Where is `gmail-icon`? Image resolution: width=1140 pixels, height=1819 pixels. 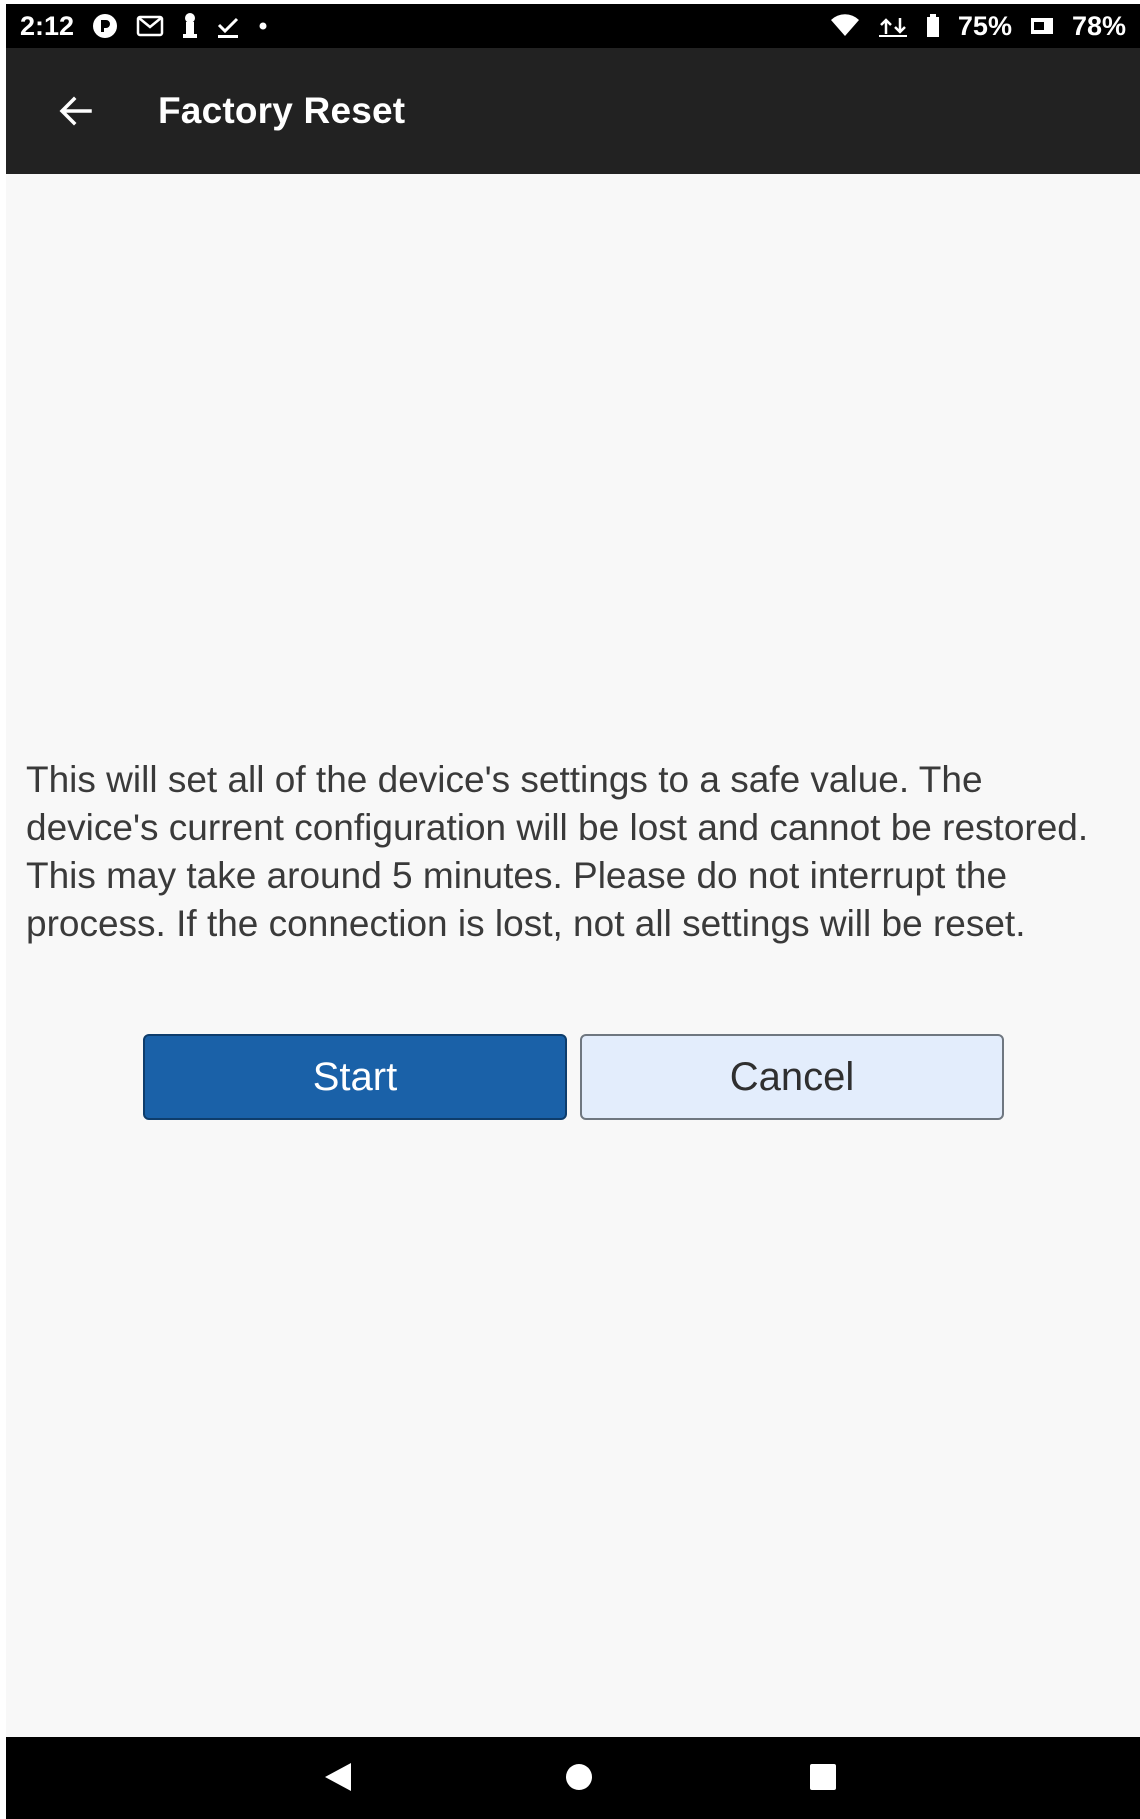
gmail-icon is located at coordinates (150, 26).